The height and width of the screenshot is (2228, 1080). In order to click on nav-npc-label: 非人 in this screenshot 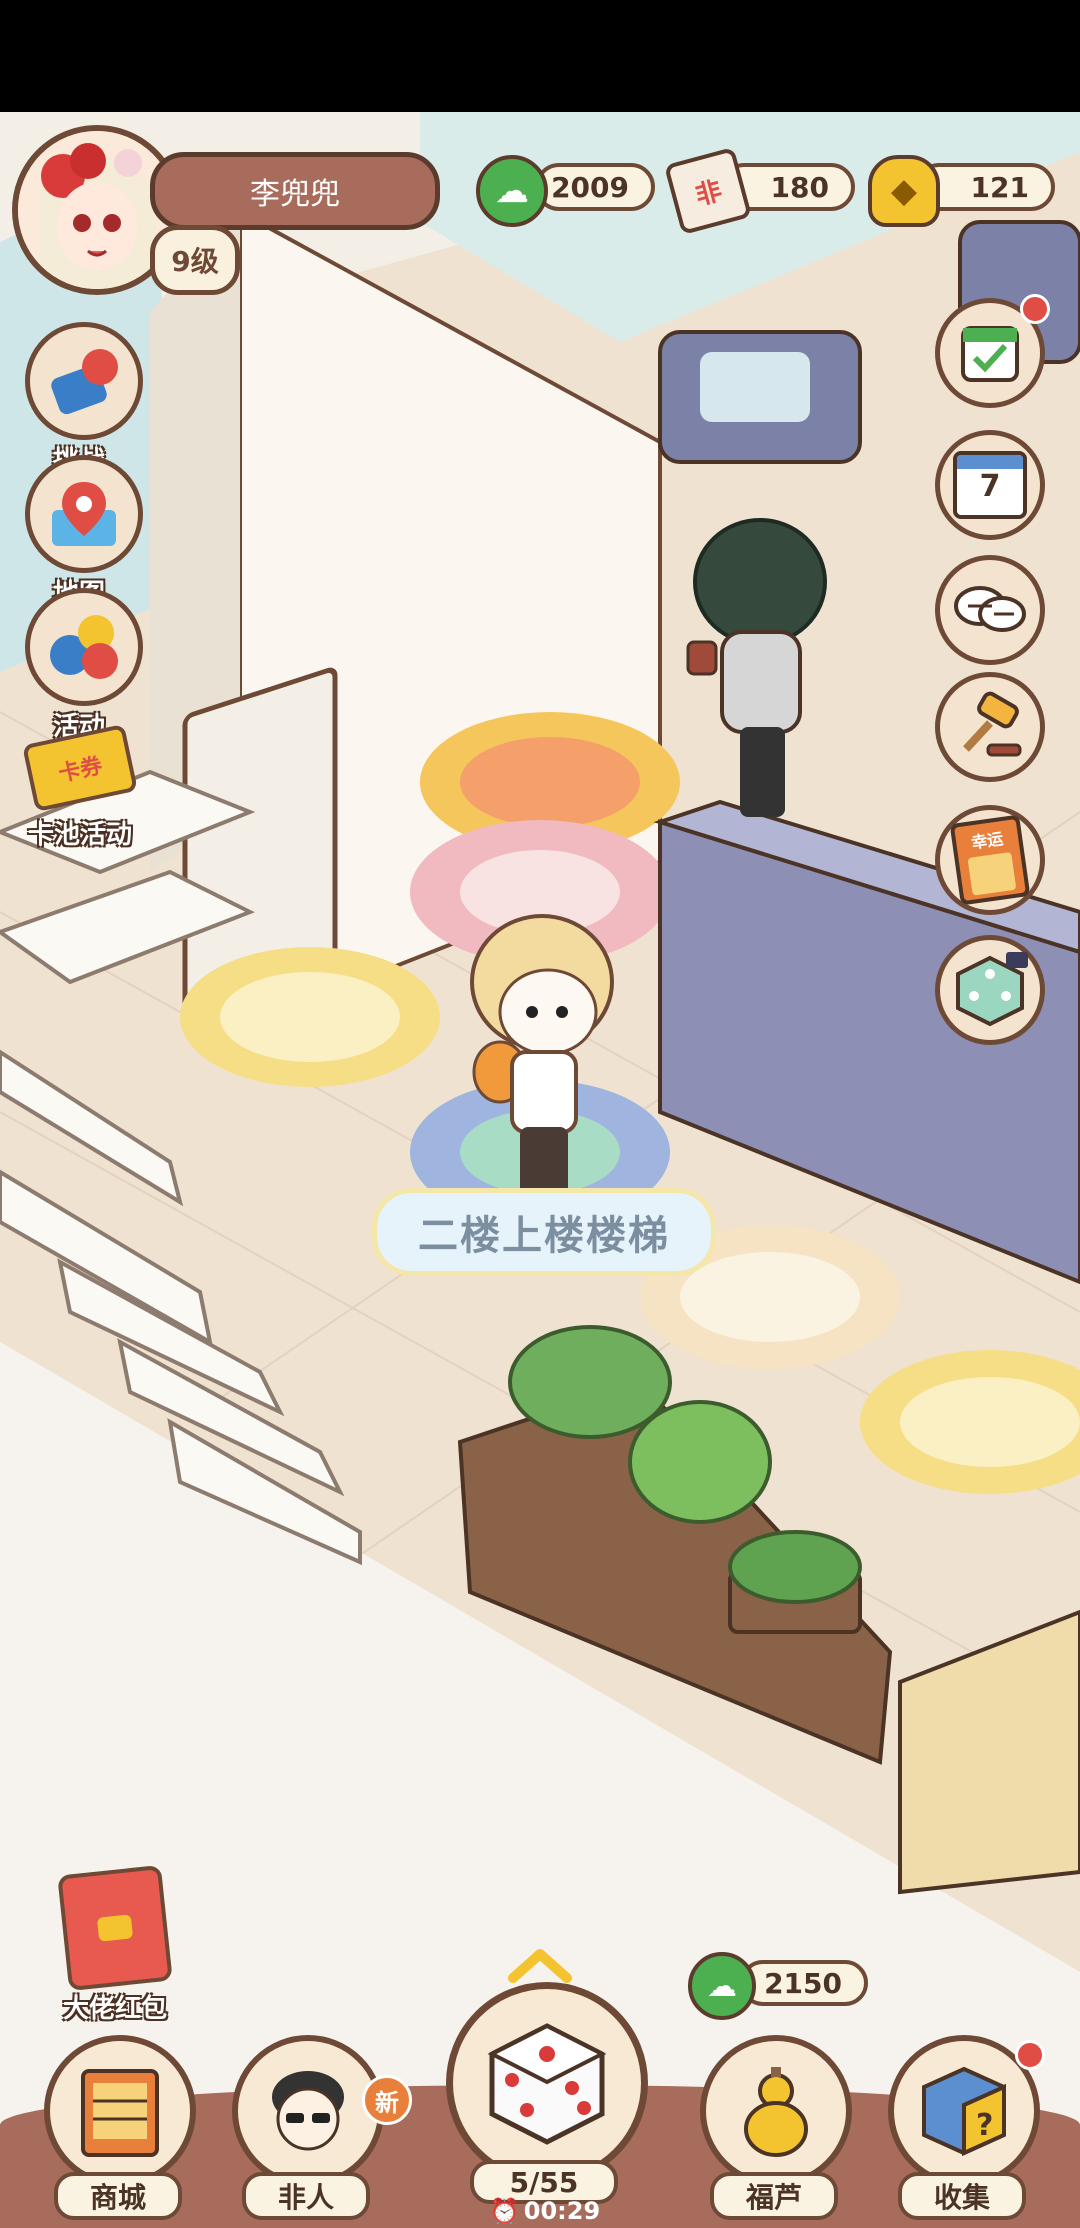, I will do `click(306, 2196)`.